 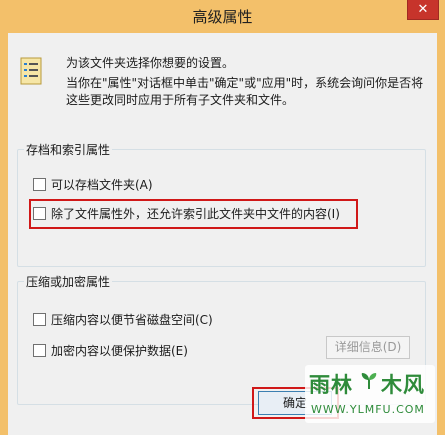 I want to click on title-bar: 高级属性 ✕, so click(x=222, y=16).